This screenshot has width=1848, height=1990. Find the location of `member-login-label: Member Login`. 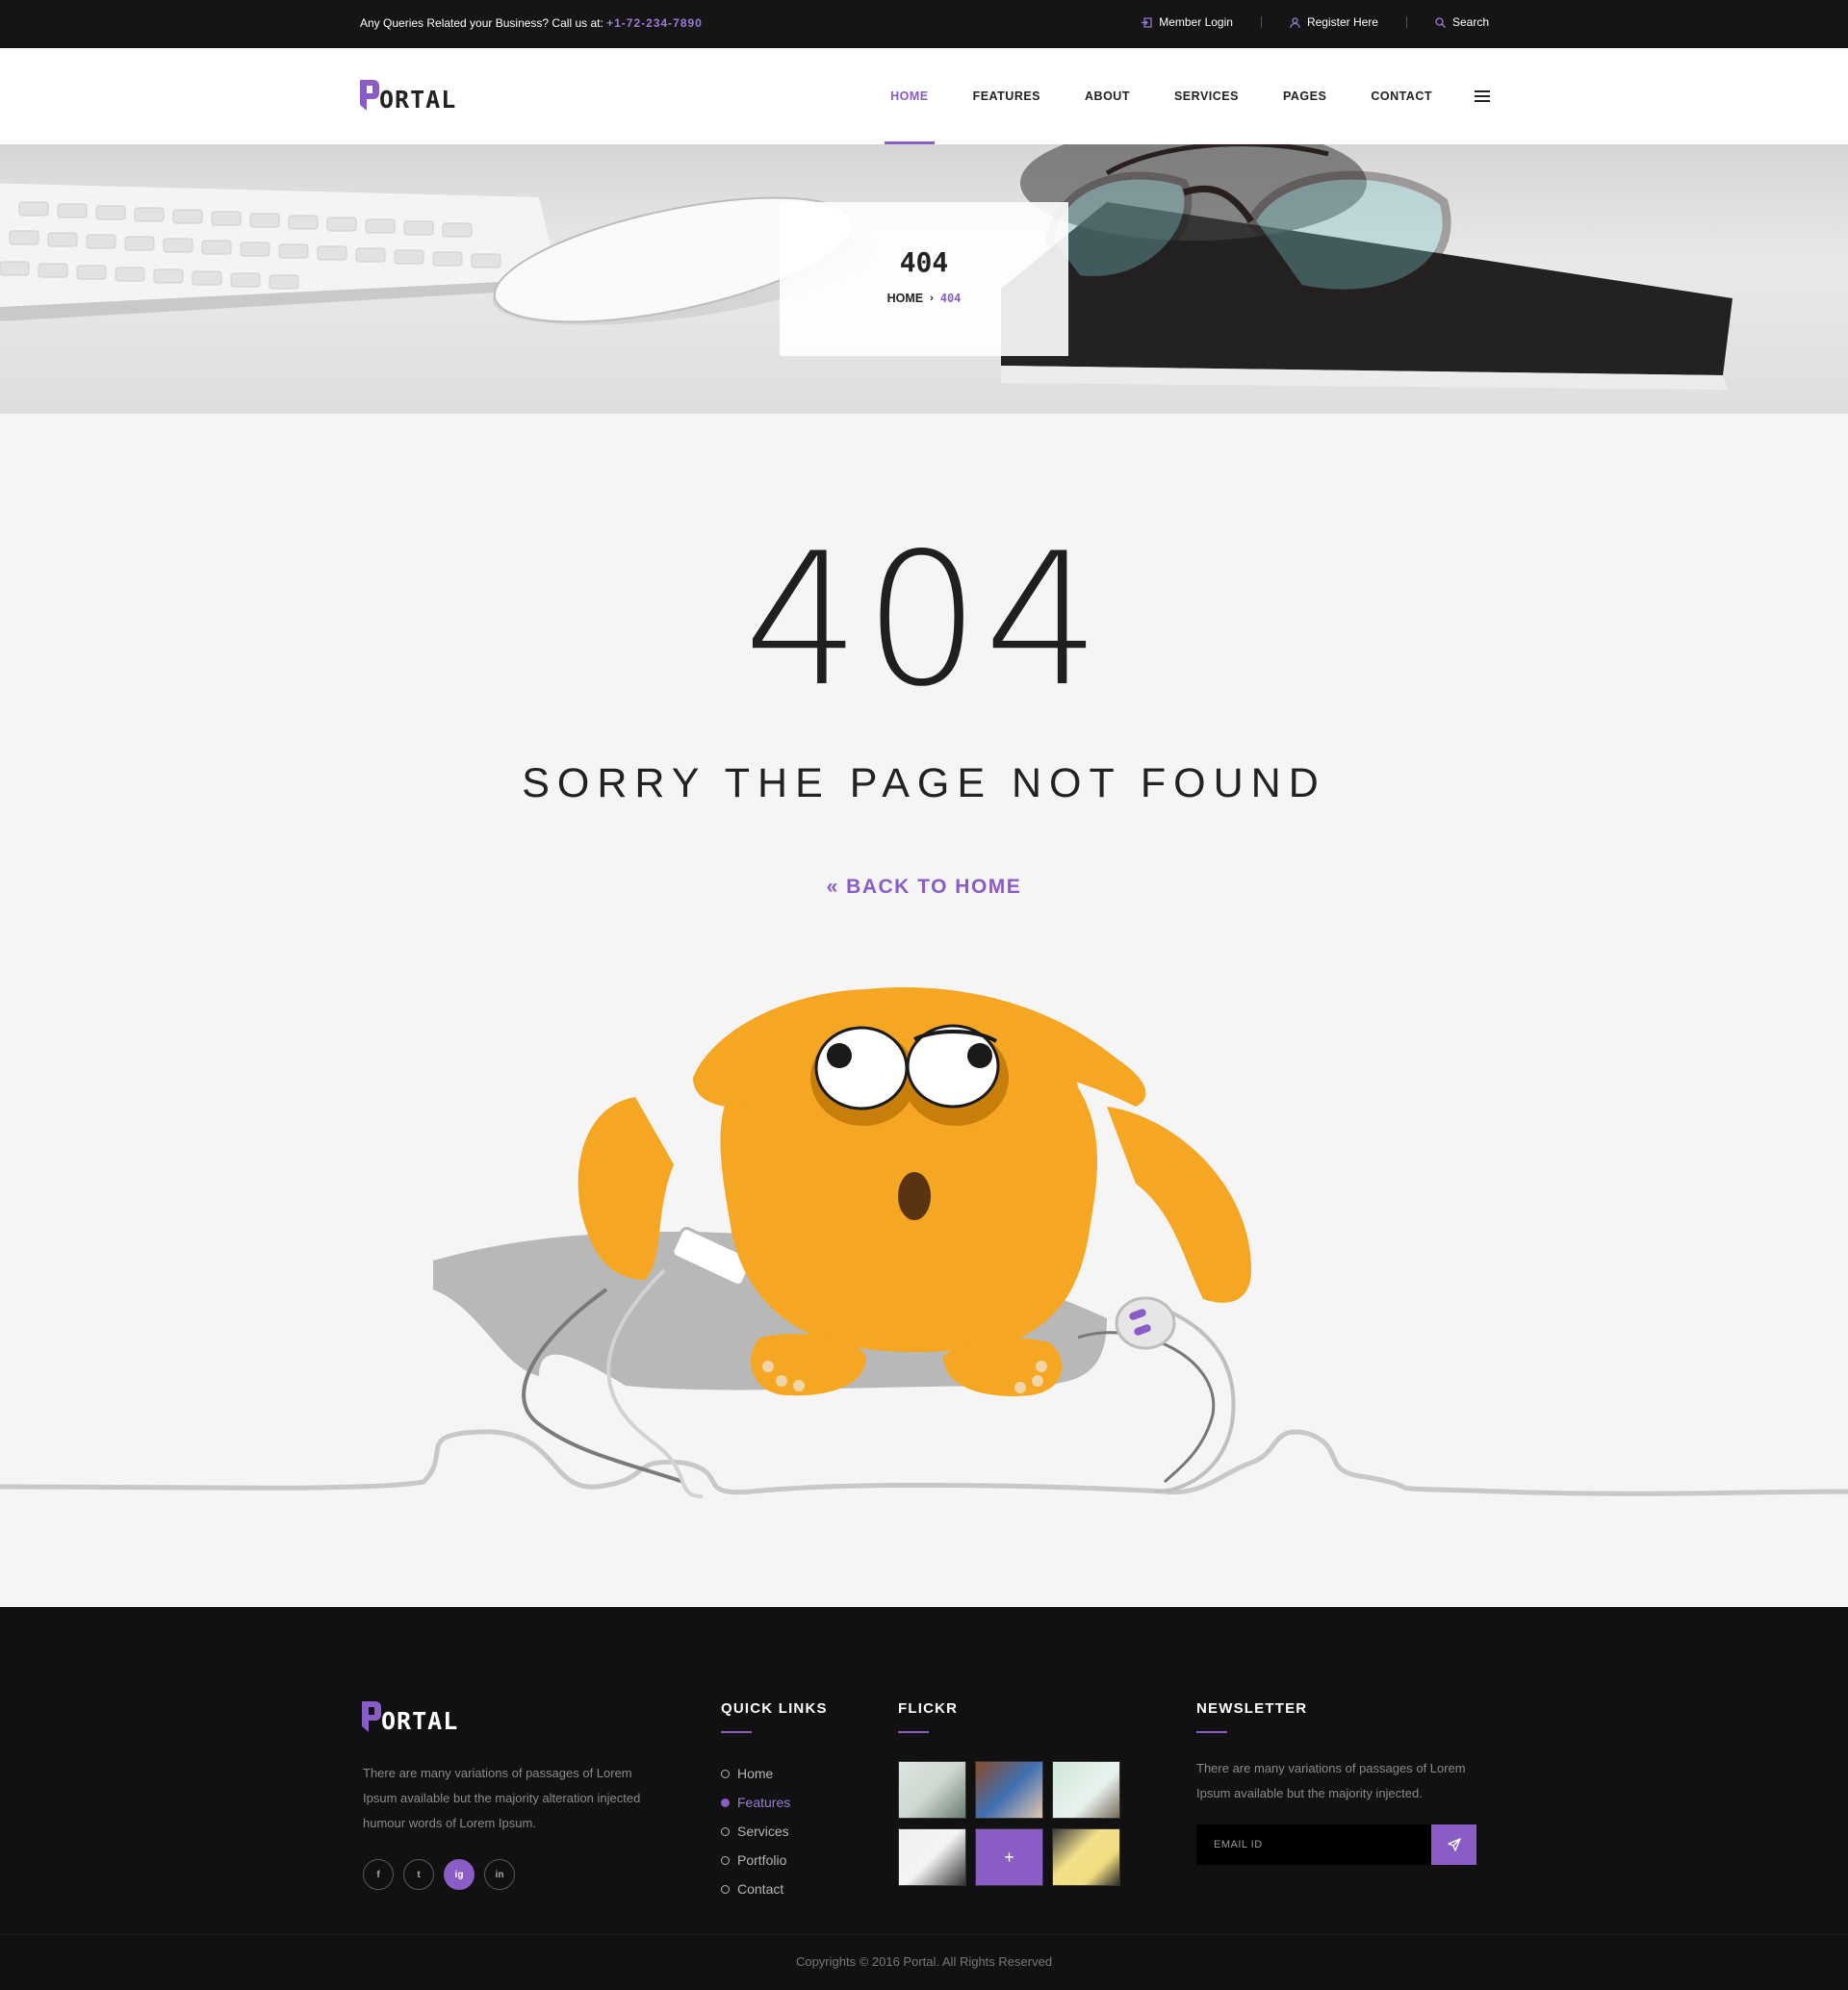

member-login-label: Member Login is located at coordinates (1196, 22).